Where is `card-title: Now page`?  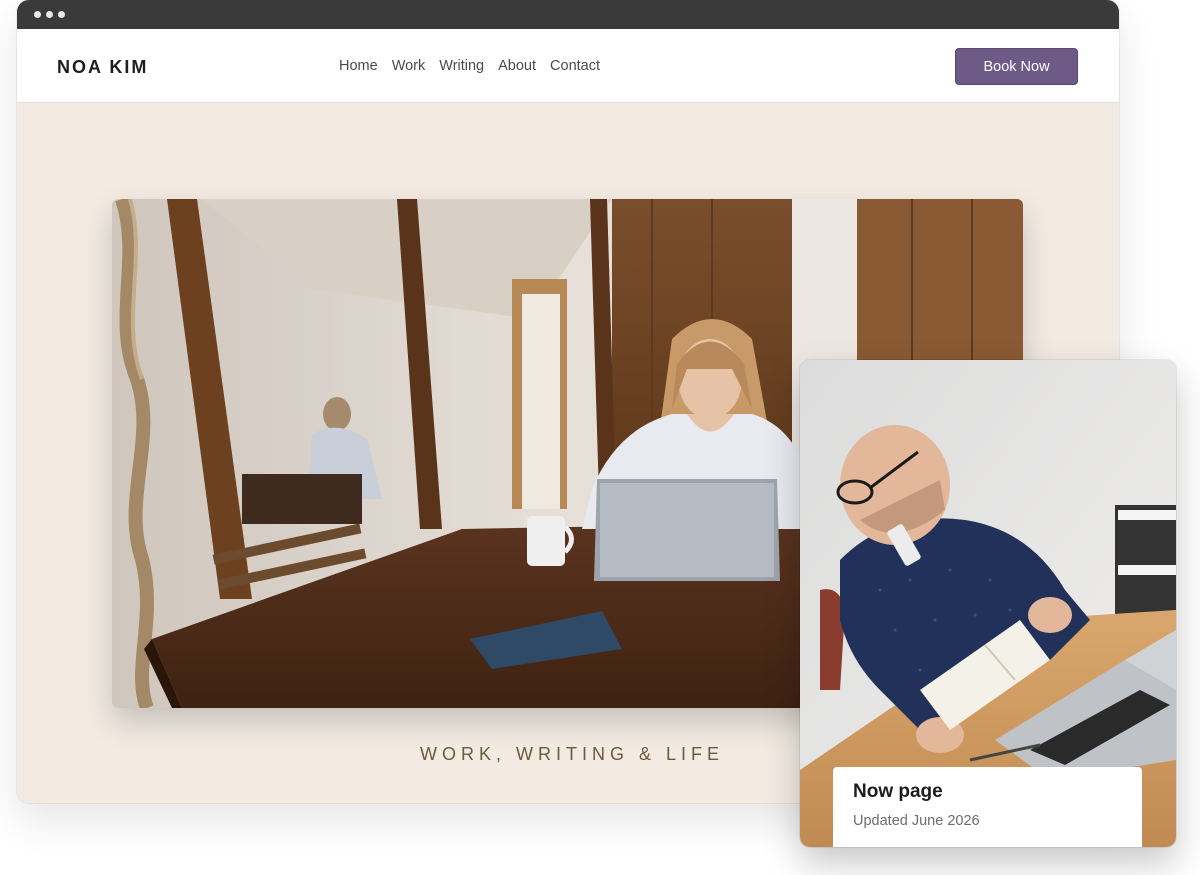
card-title: Now page is located at coordinates (898, 791).